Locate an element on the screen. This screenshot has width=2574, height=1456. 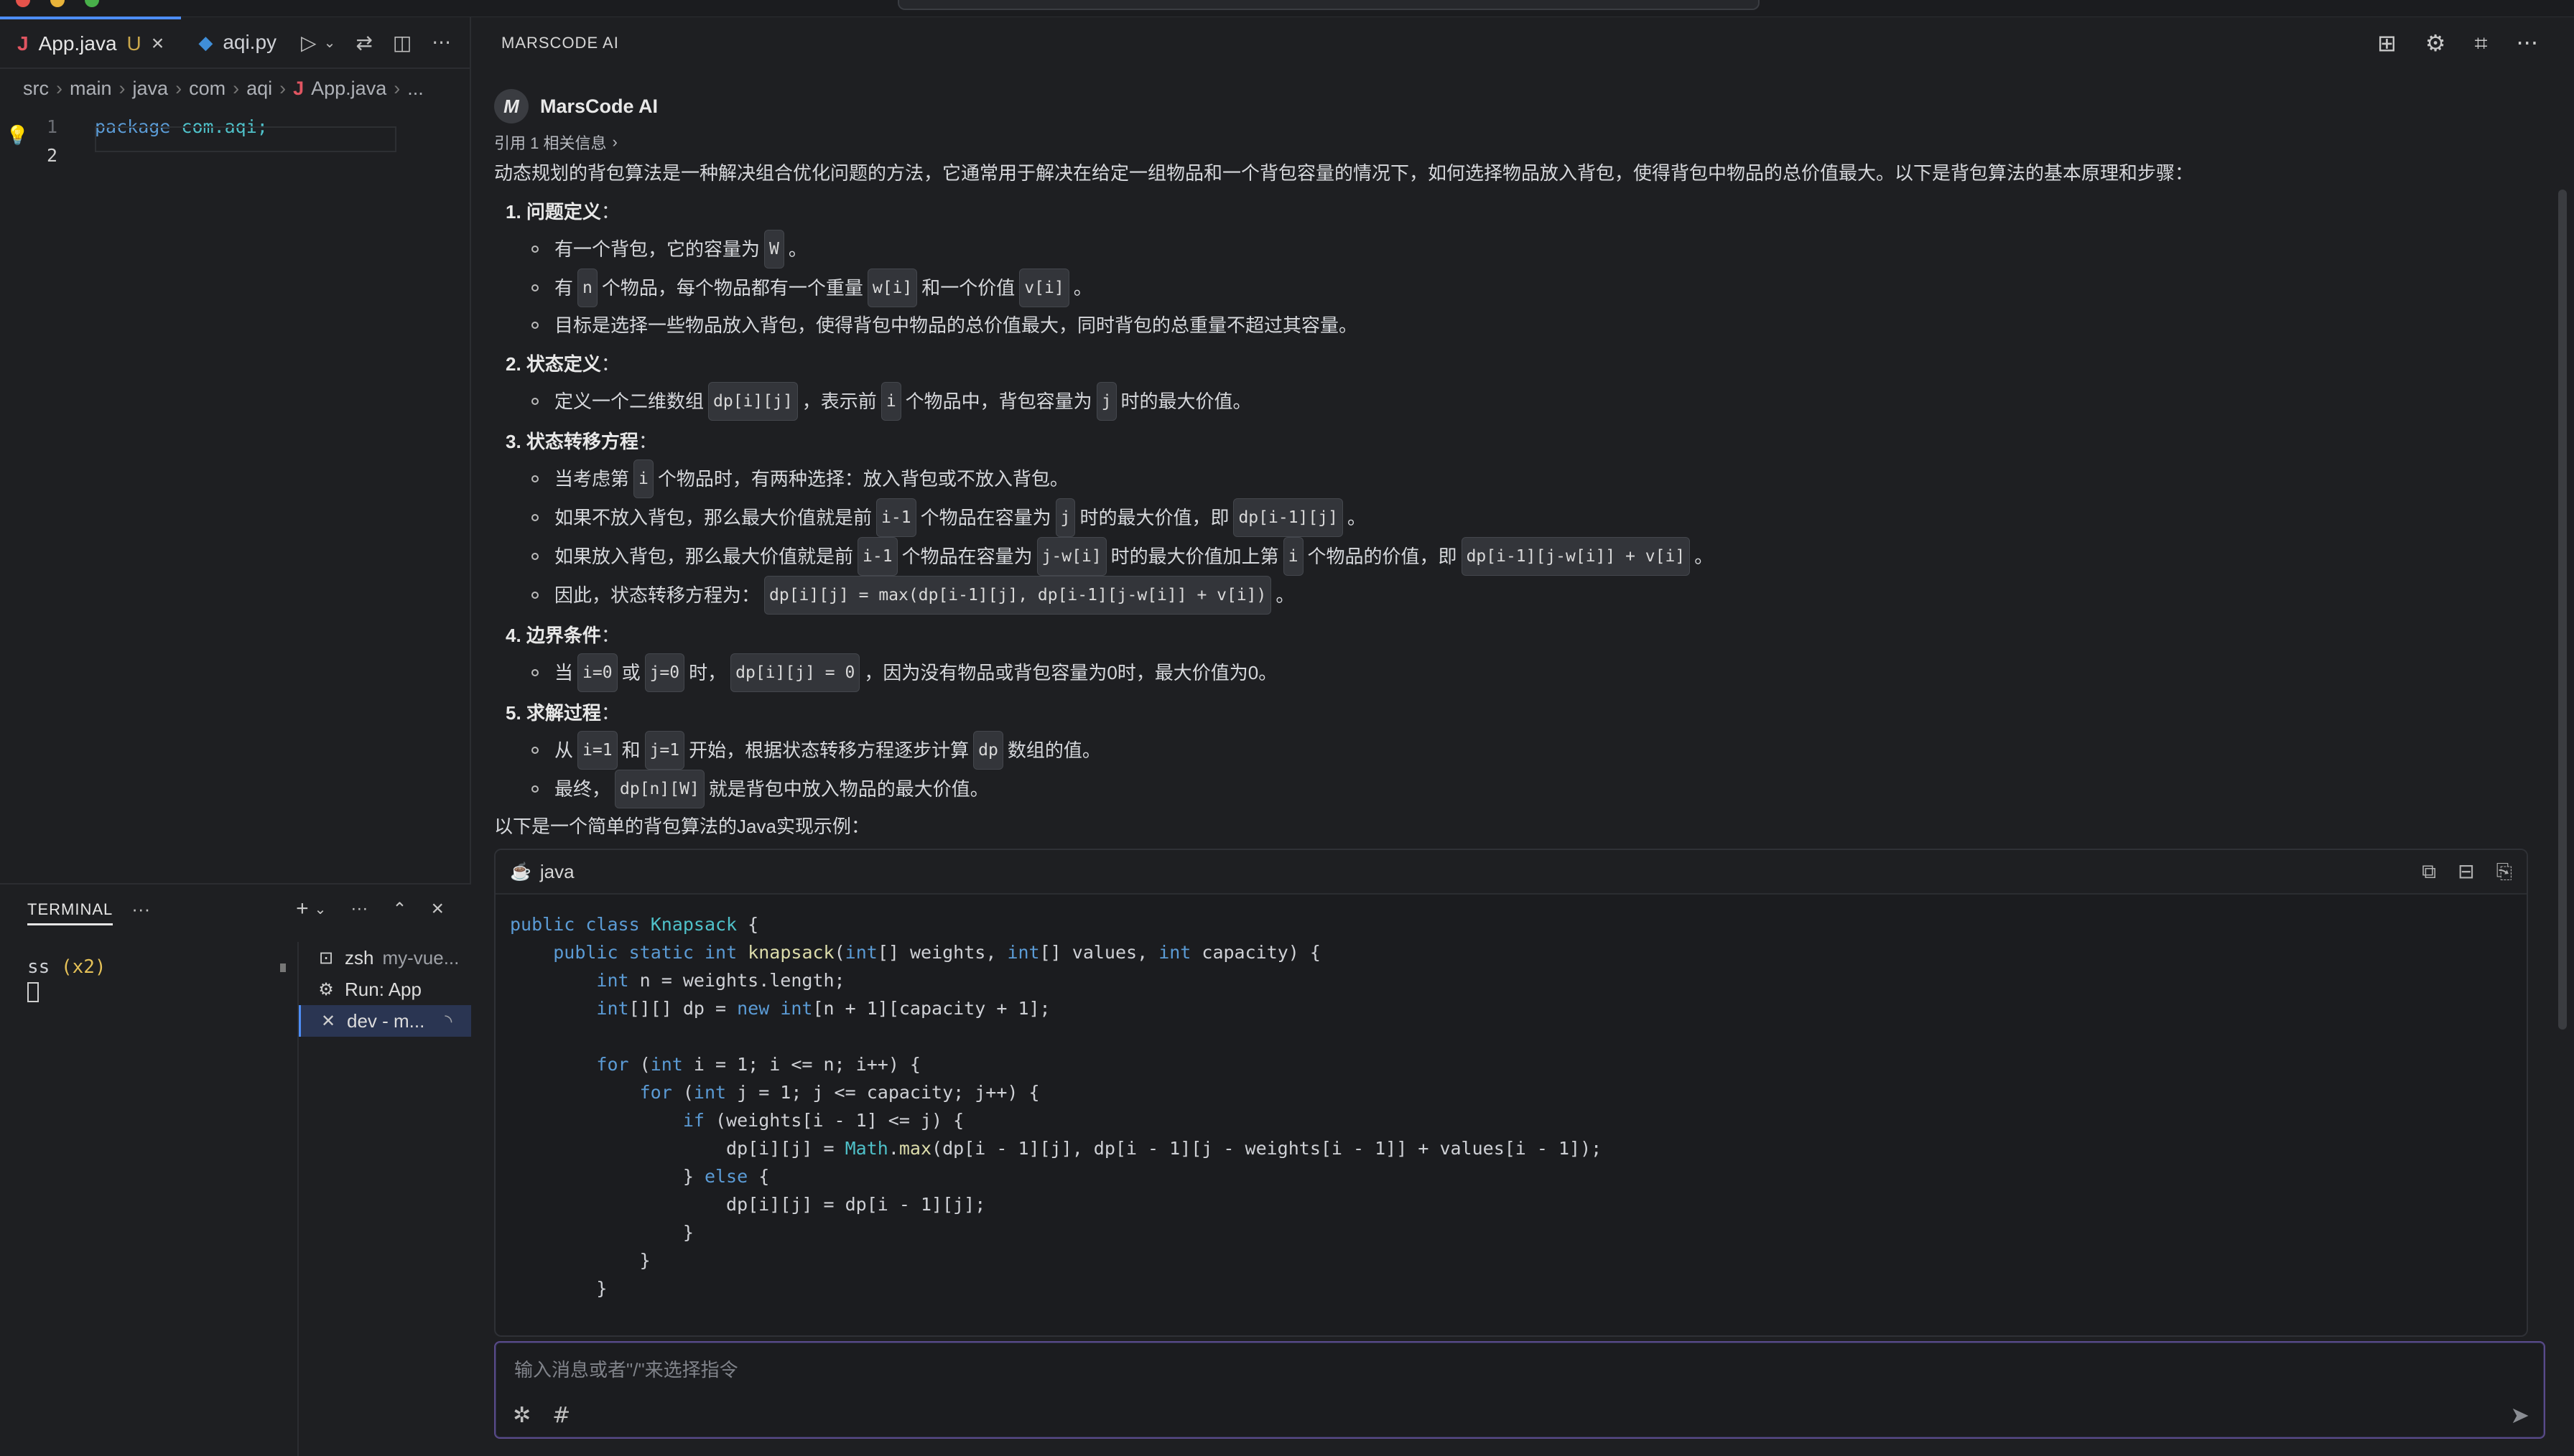
editor-tab-bar: J App.java U × ◆ aqi.py ▷ ⌄ ⇄ ◫ ··· is located at coordinates (235, 43).